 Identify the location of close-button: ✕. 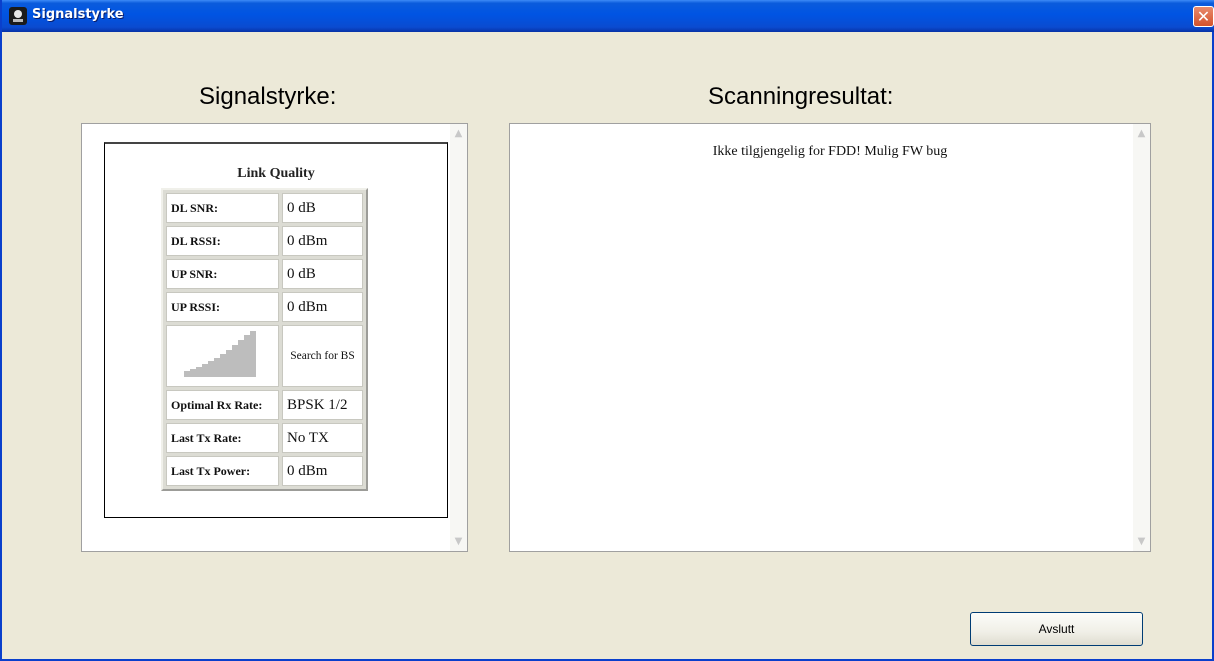
(1203, 16).